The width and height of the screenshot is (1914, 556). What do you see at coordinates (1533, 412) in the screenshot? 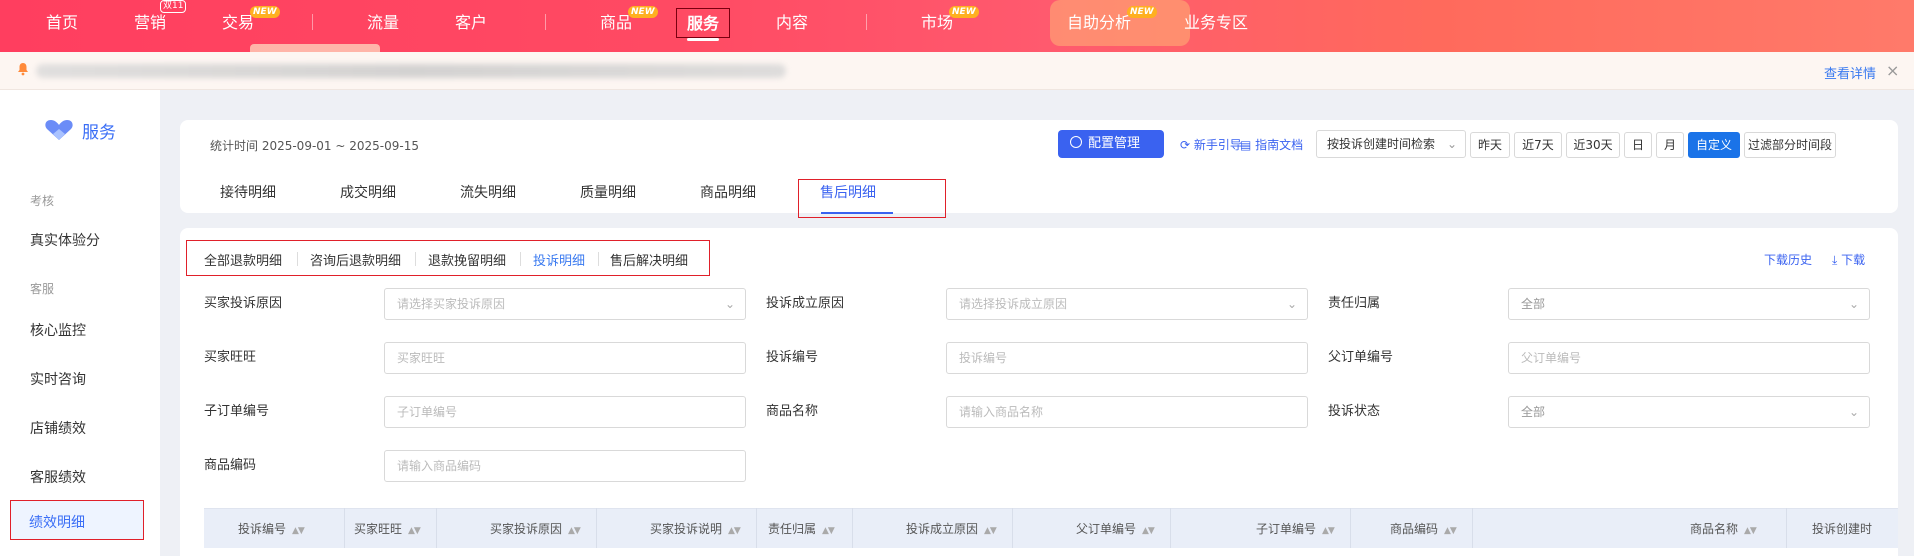
I see `select-value: 全部` at bounding box center [1533, 412].